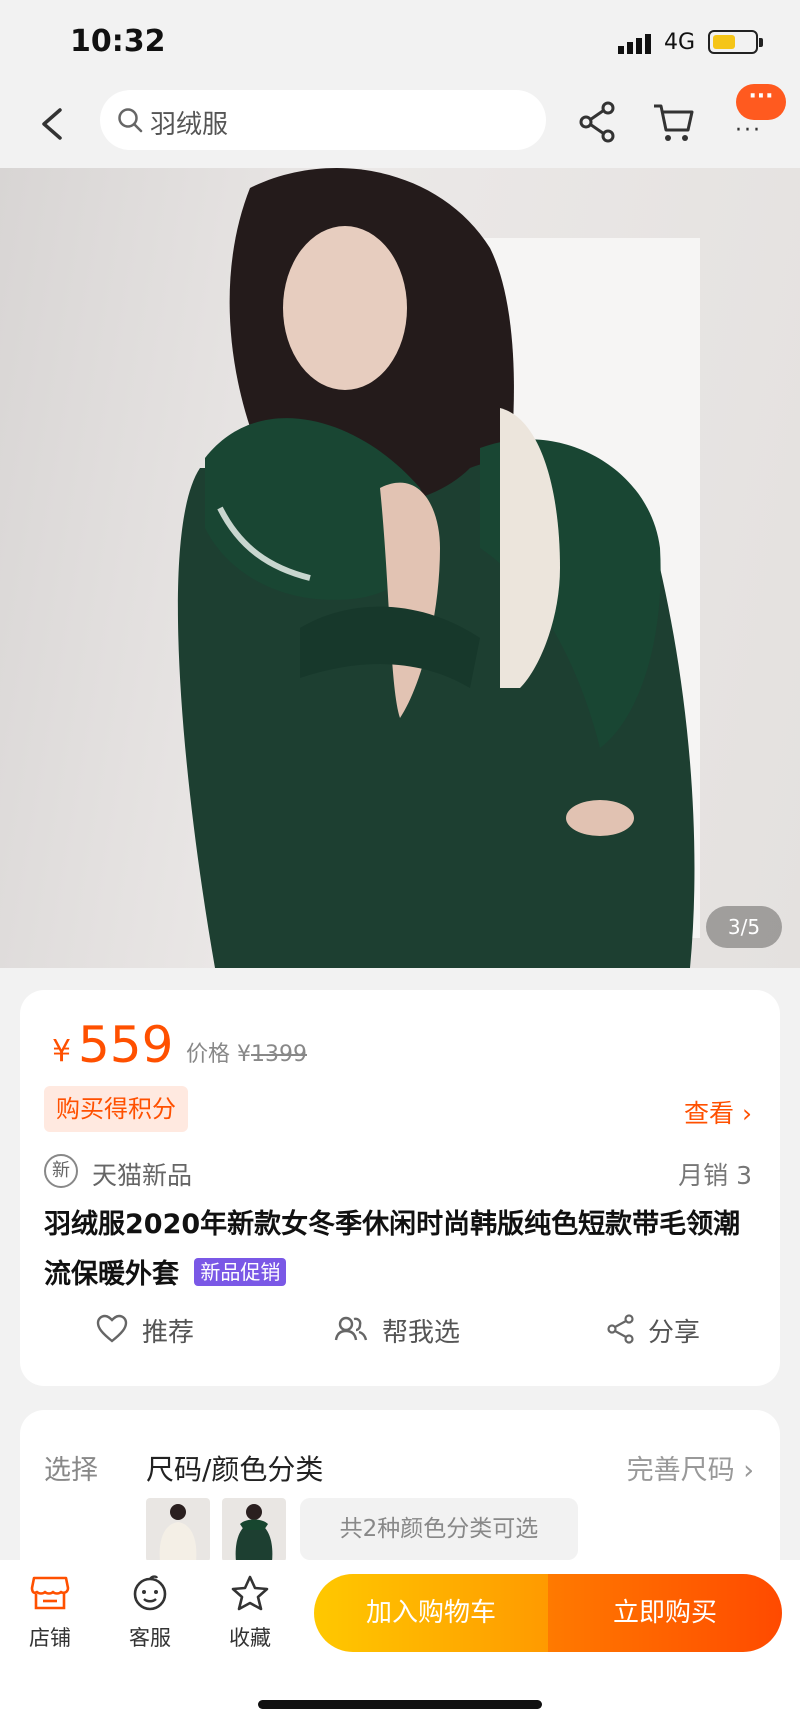 The image size is (800, 1731). What do you see at coordinates (50, 1593) in the screenshot?
I see `store-icon` at bounding box center [50, 1593].